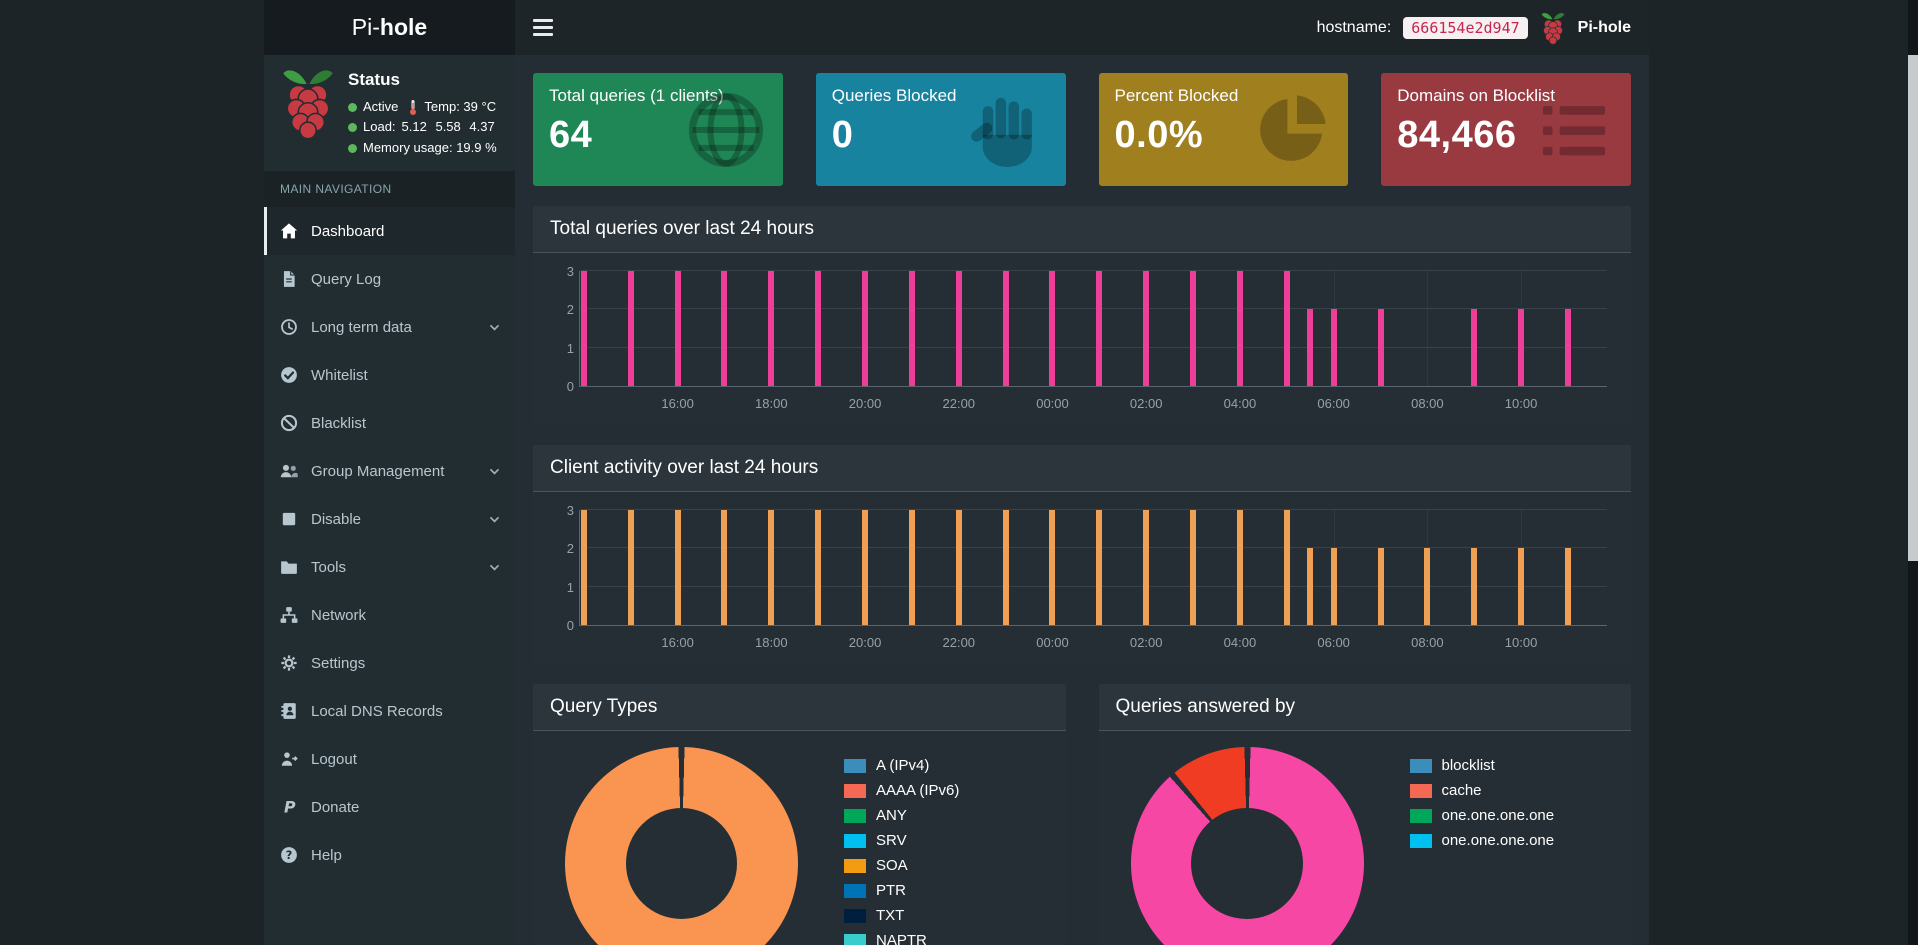  I want to click on y-tick-label: 1, so click(570, 587).